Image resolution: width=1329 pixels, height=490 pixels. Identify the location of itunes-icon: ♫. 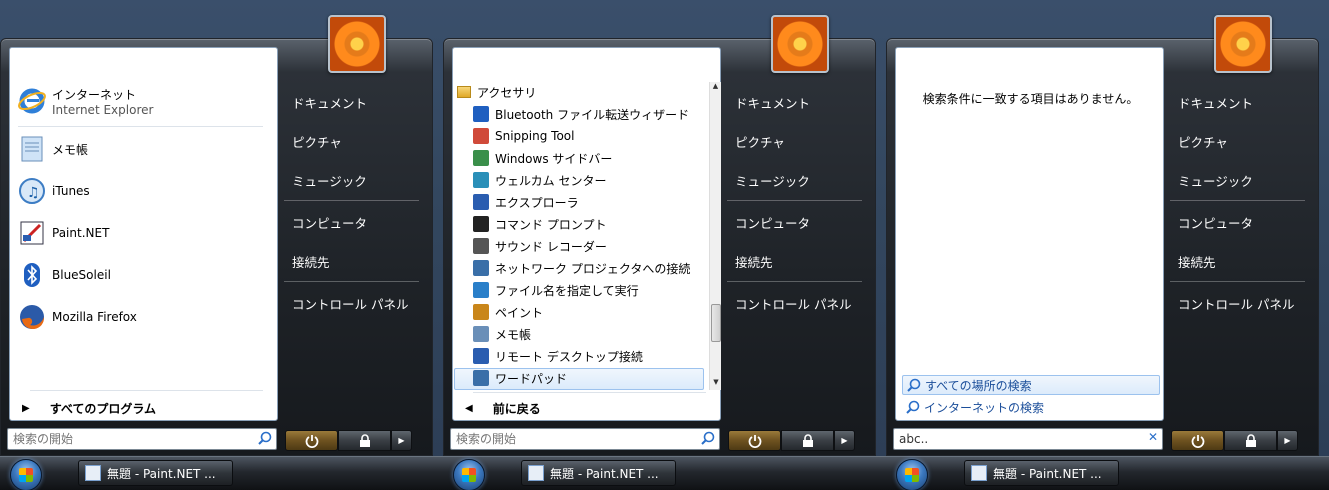
(32, 191).